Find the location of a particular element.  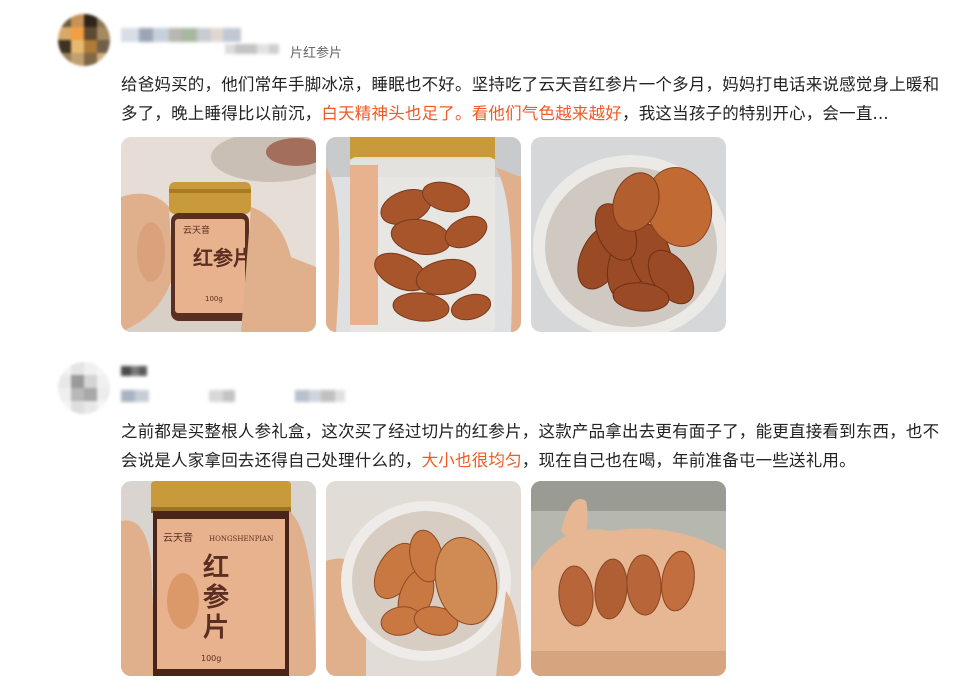

slices-on-palm-photo is located at coordinates (628, 578).